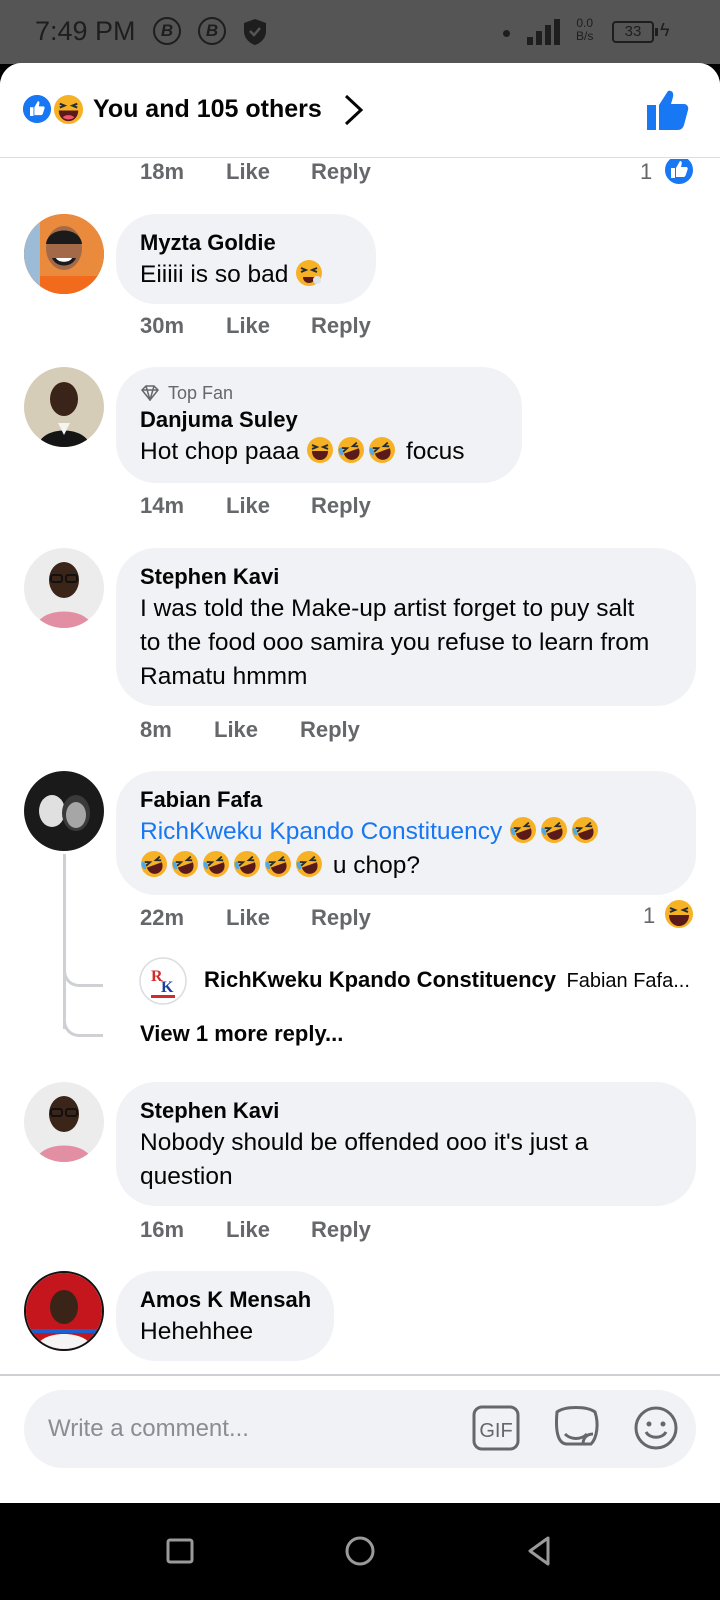 Image resolution: width=720 pixels, height=1600 pixels. What do you see at coordinates (162, 325) in the screenshot?
I see `comment-time: 30m` at bounding box center [162, 325].